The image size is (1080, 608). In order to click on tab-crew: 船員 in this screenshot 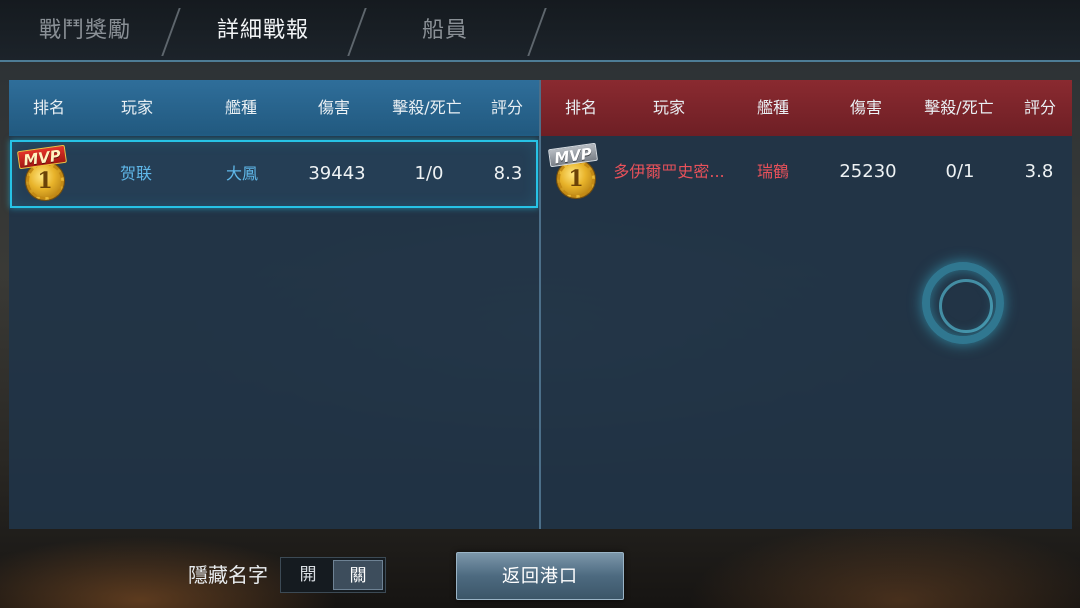, I will do `click(445, 31)`.